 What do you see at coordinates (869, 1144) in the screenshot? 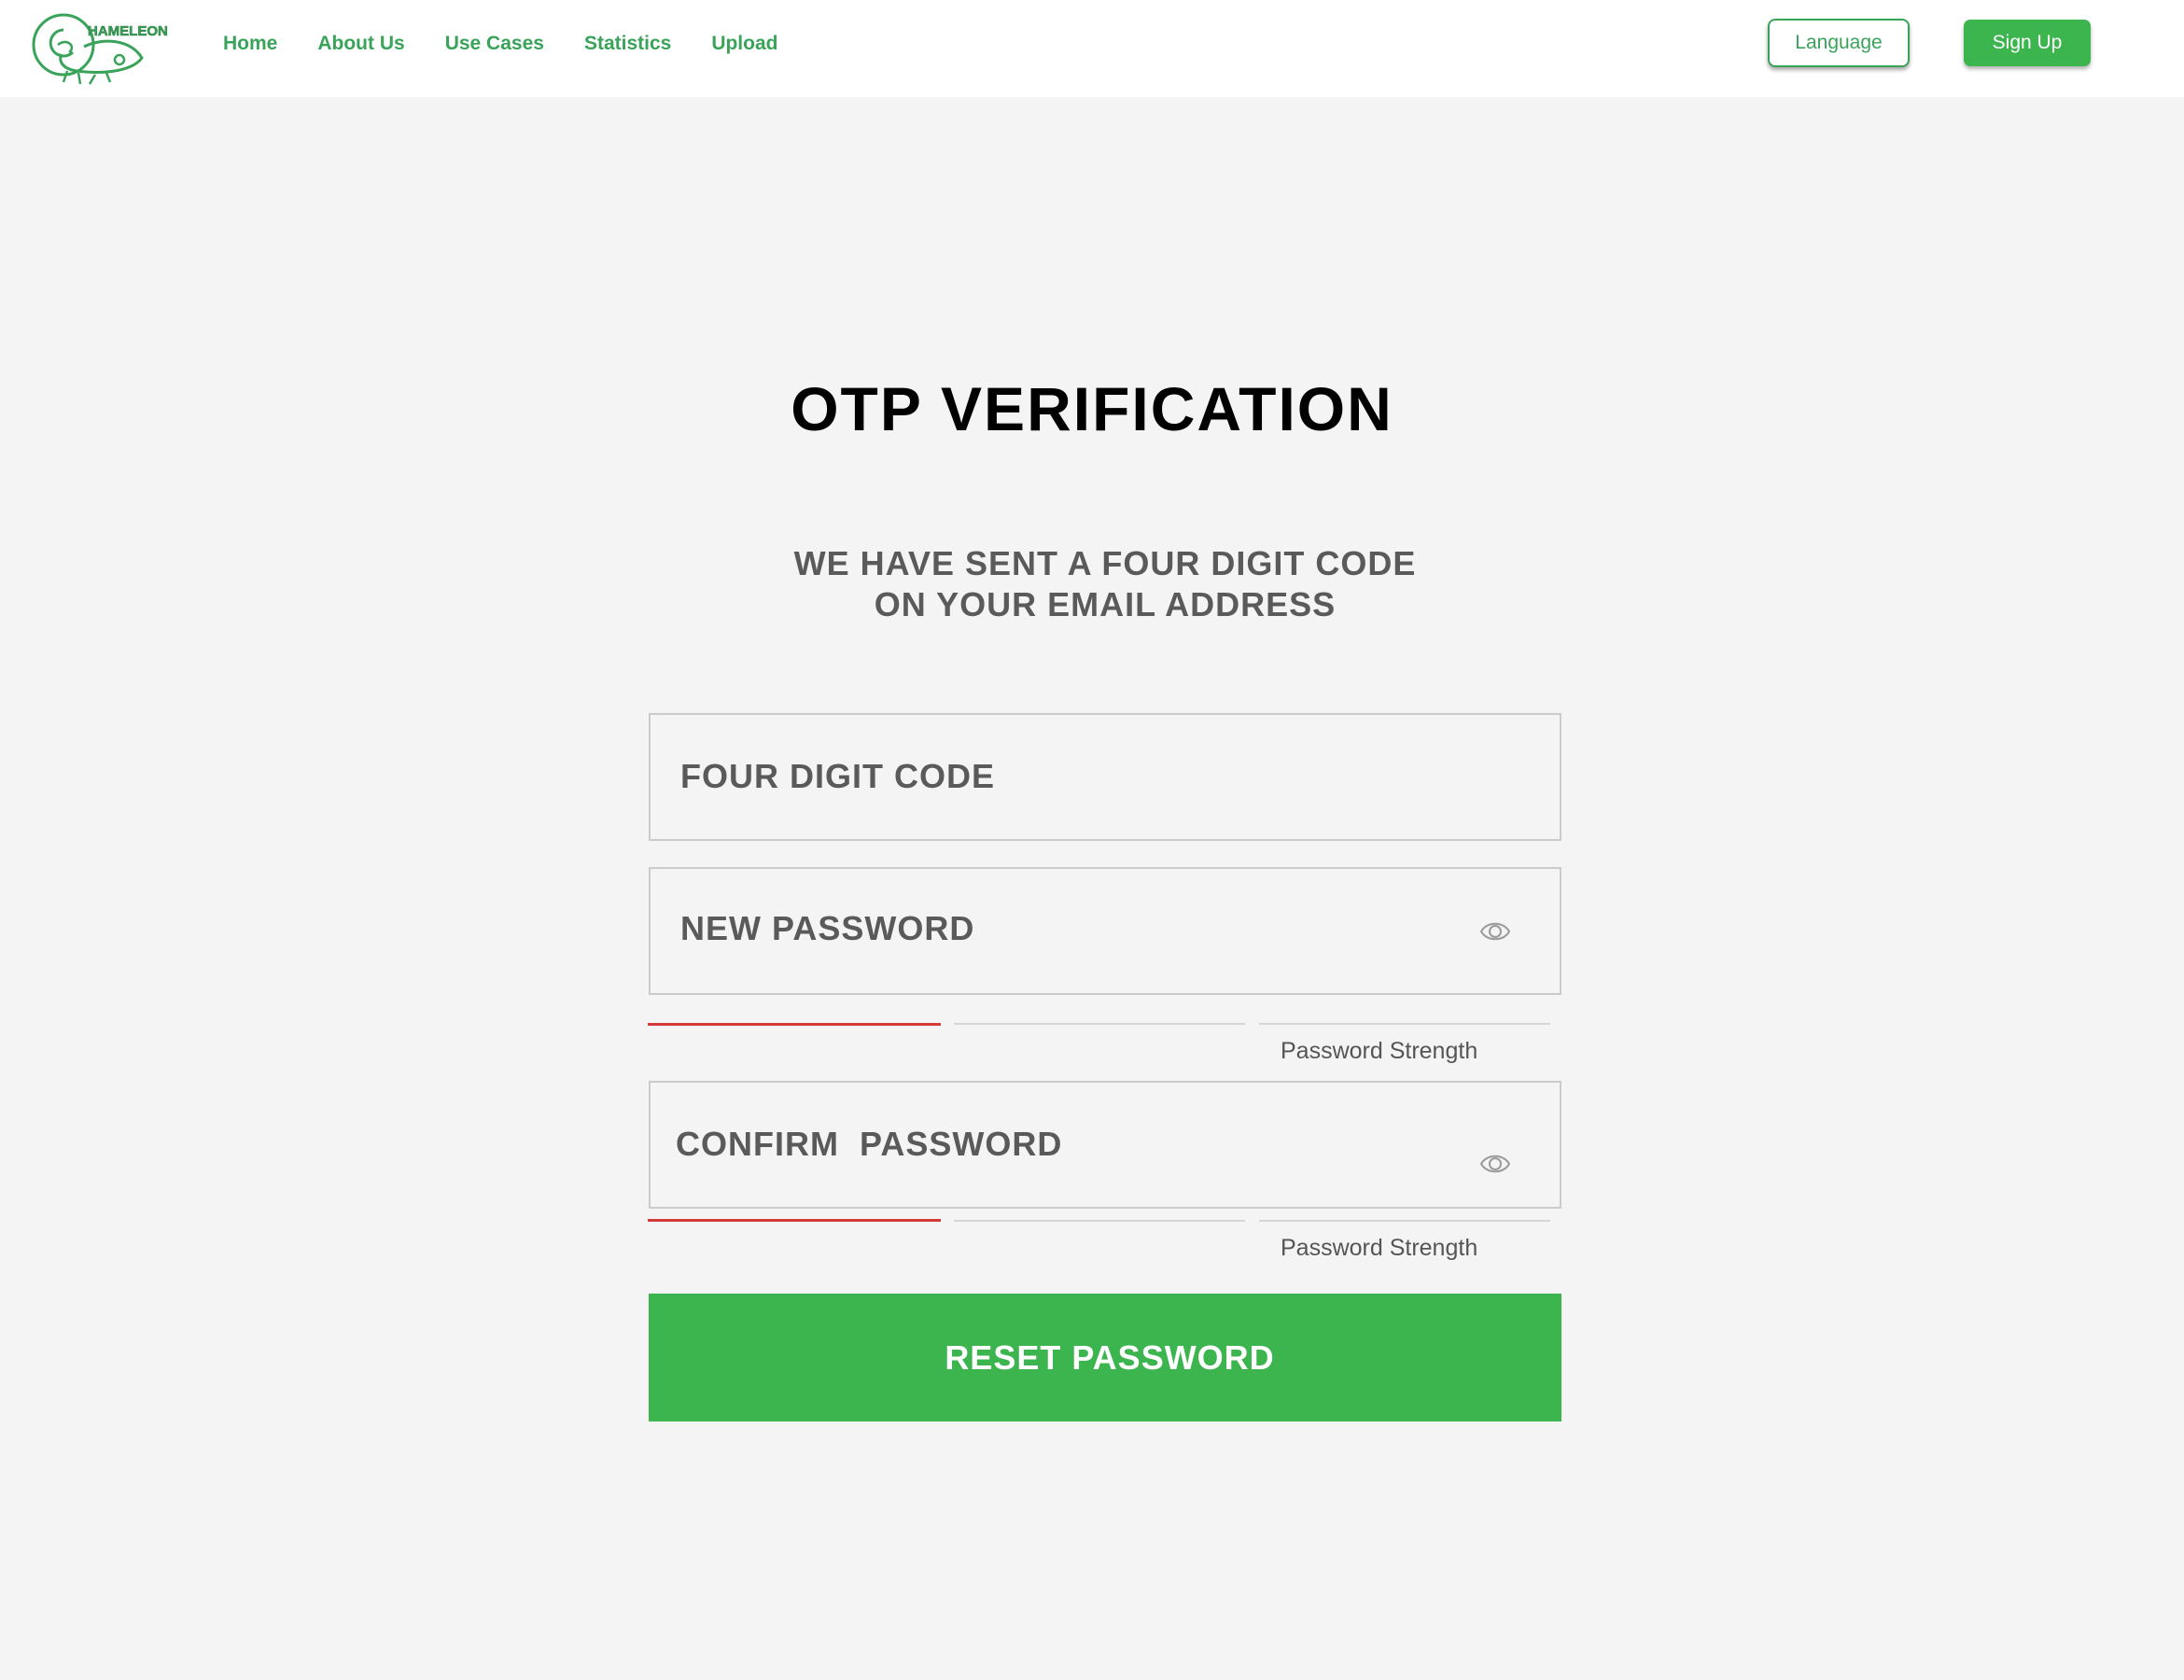
I see `confirm-password-placeholder: CONFIRM PASSWORD` at bounding box center [869, 1144].